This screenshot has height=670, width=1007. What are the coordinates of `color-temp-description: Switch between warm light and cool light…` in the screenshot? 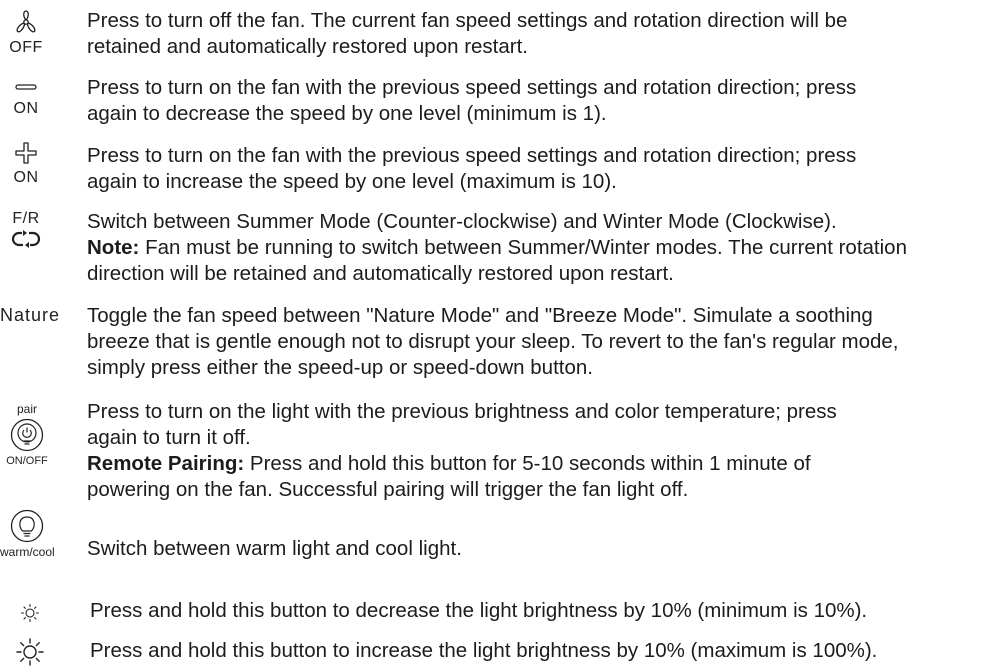 It's located at (274, 548).